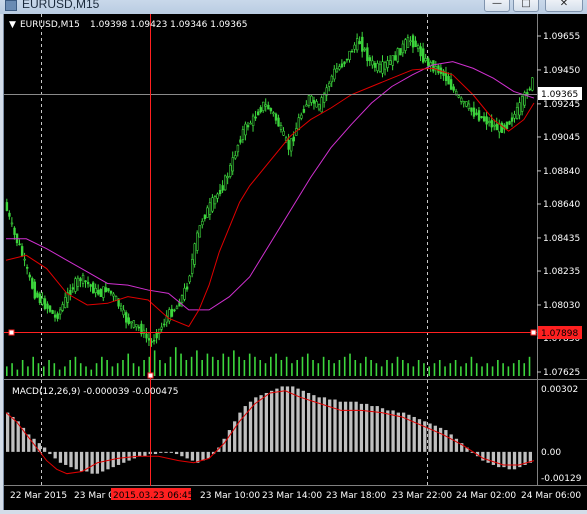 The width and height of the screenshot is (587, 514). What do you see at coordinates (11, 332) in the screenshot?
I see `hline-handle-left` at bounding box center [11, 332].